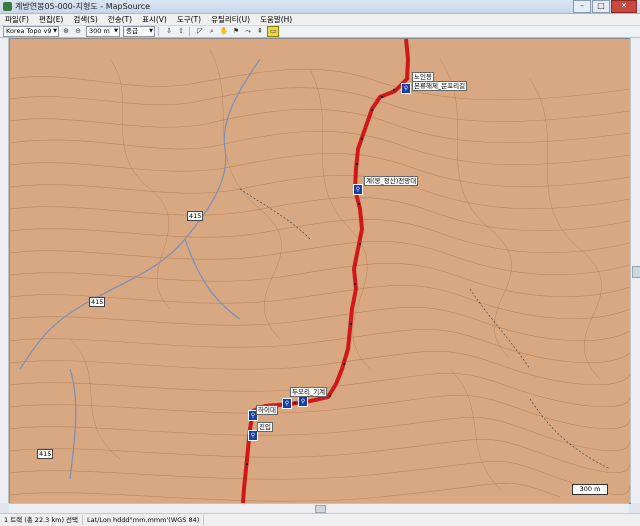 The width and height of the screenshot is (640, 526). I want to click on minimize-button: –, so click(582, 6).